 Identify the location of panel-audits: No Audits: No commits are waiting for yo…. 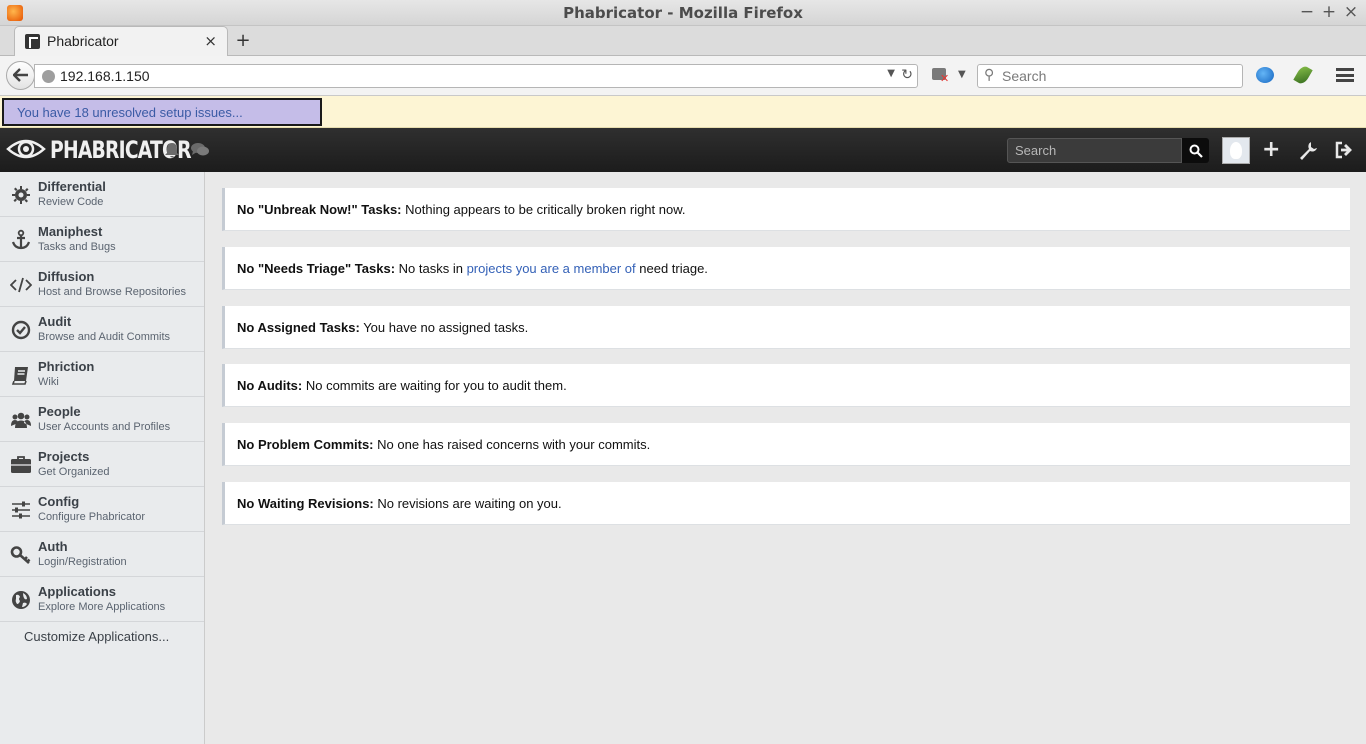
(786, 385).